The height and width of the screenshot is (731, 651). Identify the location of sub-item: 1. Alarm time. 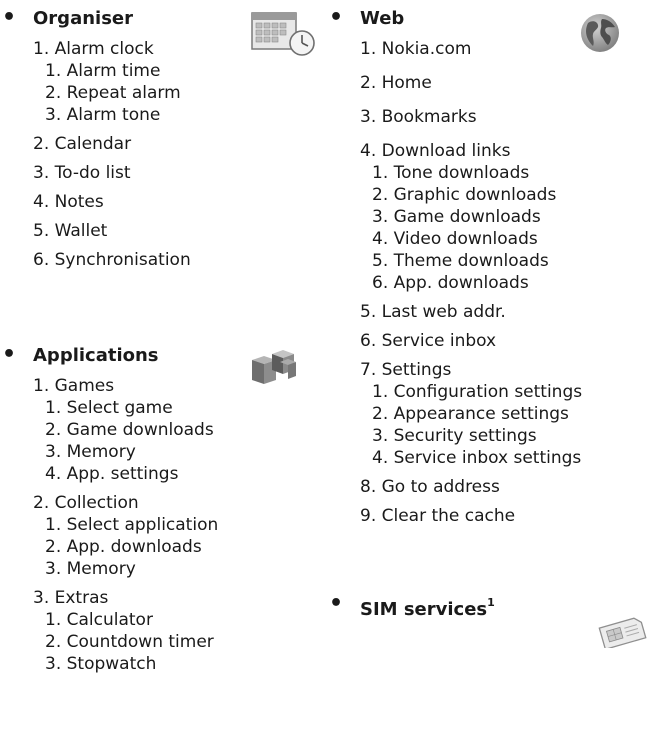
(103, 71).